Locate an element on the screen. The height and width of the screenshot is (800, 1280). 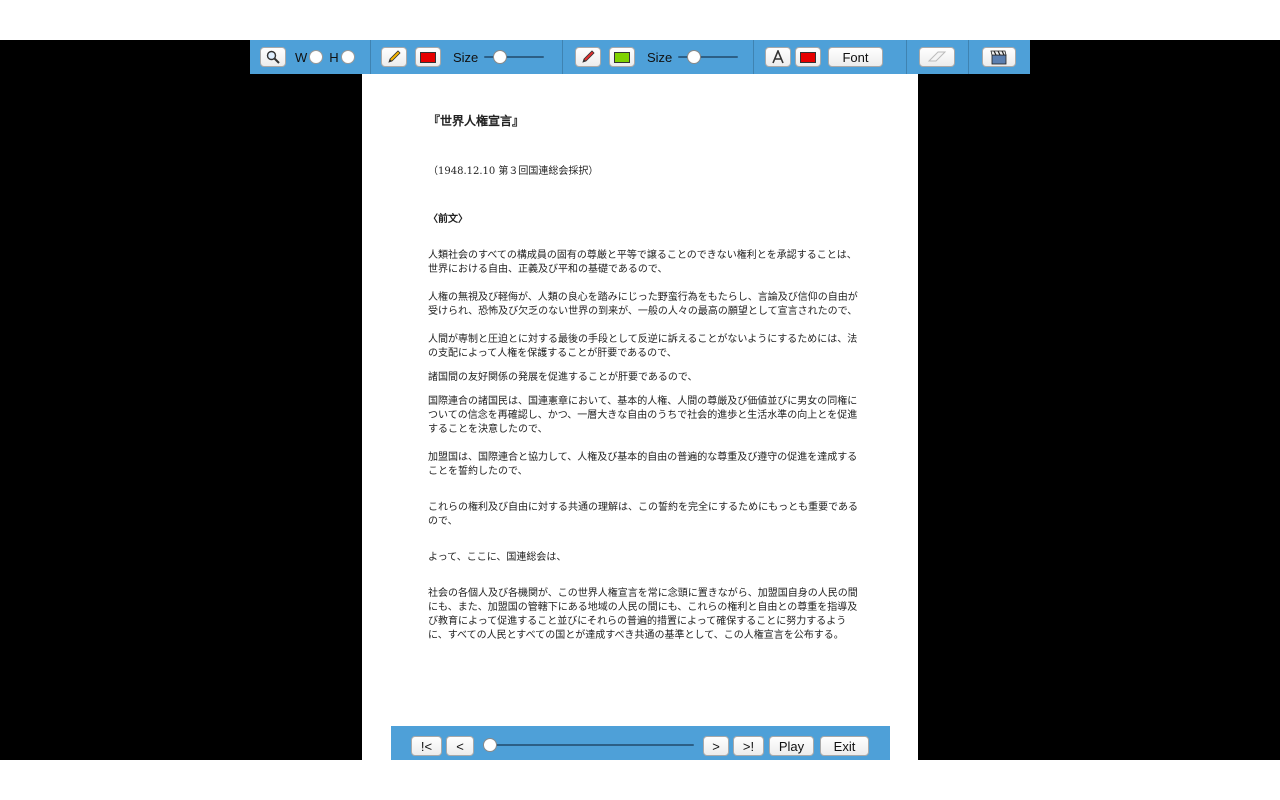
text-group: Font is located at coordinates (830, 57).